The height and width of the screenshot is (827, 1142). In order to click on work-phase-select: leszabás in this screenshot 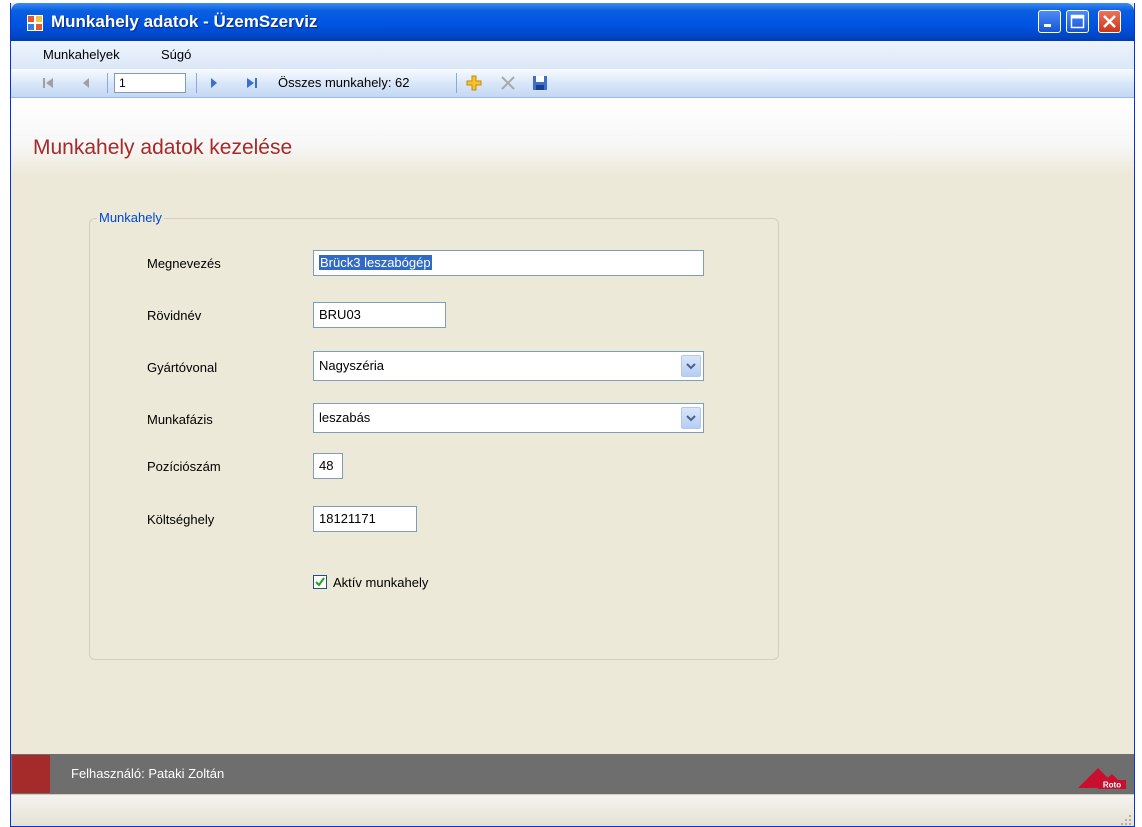, I will do `click(508, 418)`.